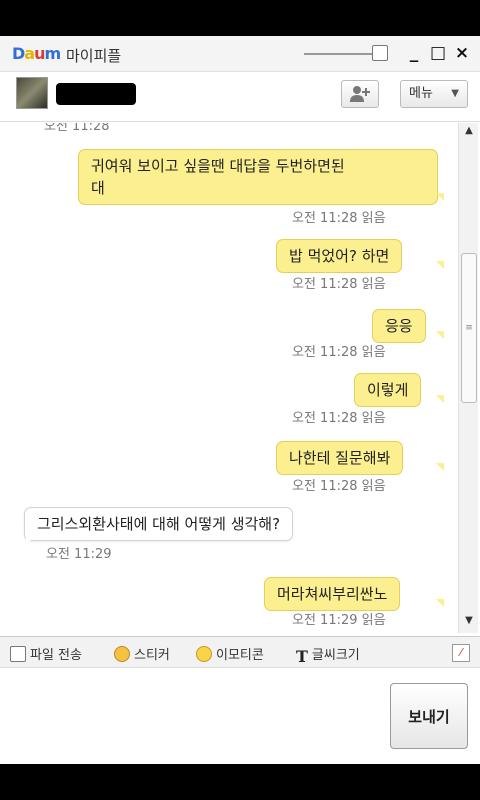 Image resolution: width=480 pixels, height=800 pixels. I want to click on scrollbar-thumb: ≡, so click(469, 328).